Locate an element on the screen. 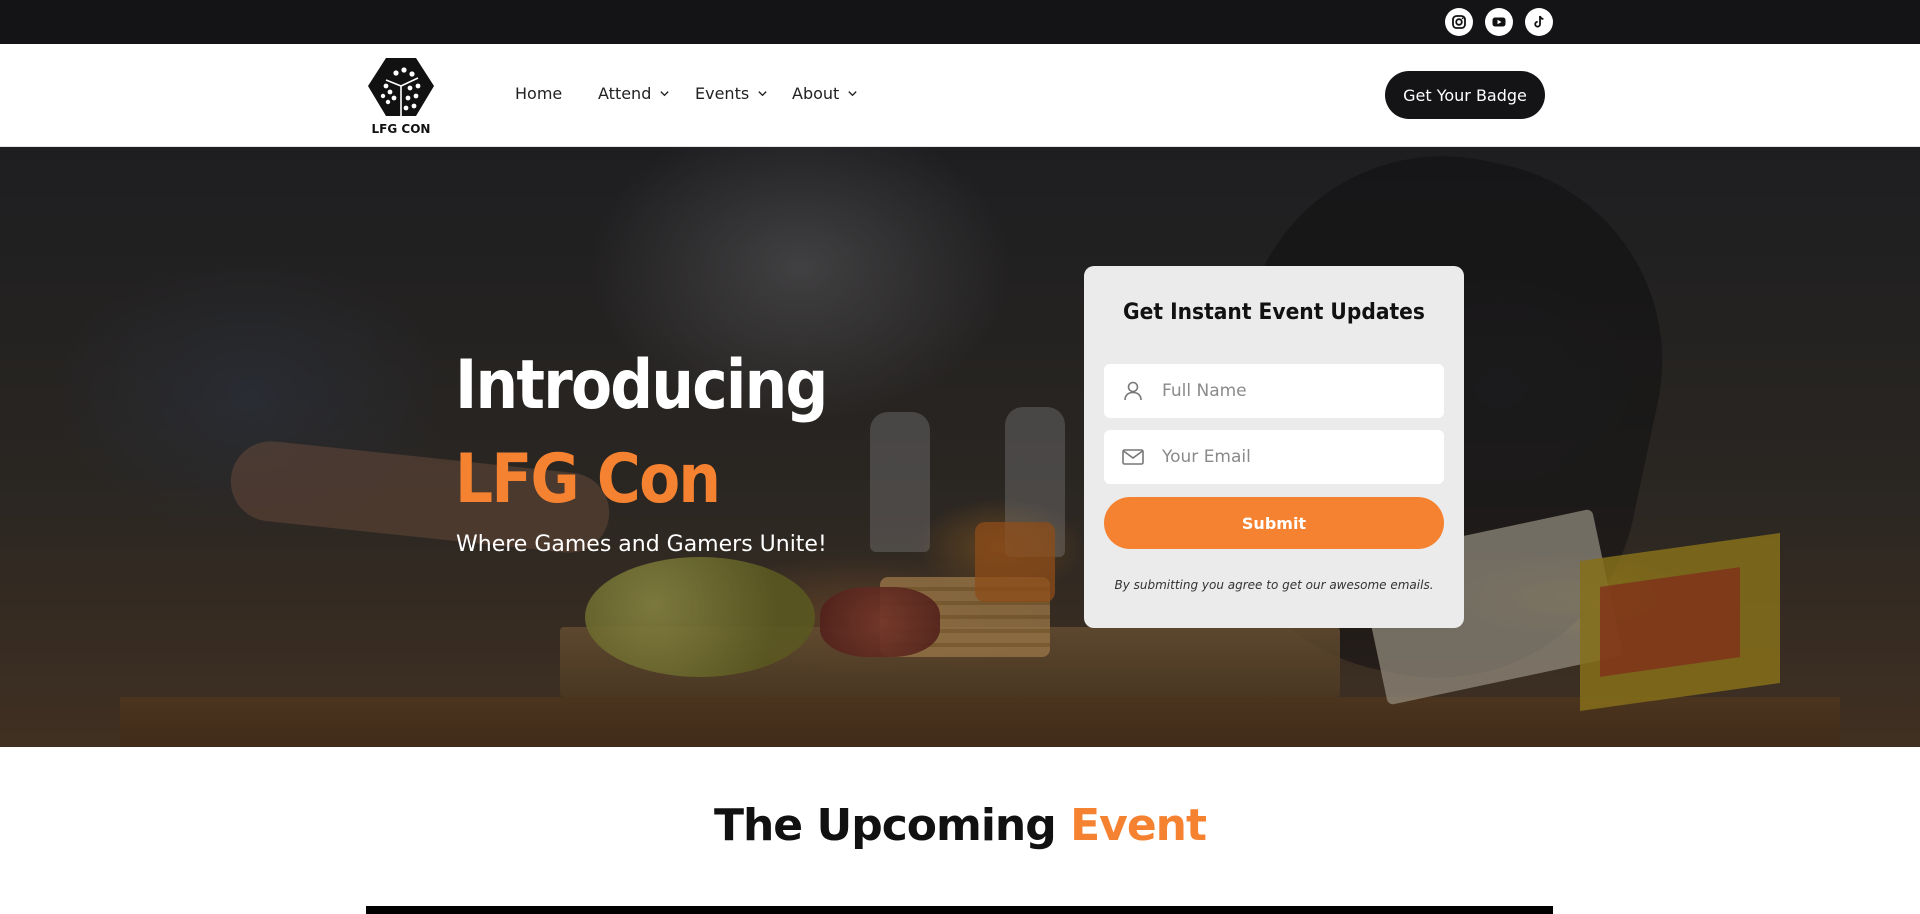 The image size is (1920, 914). hero-subtitle: Where Games and Gamers Unite! is located at coordinates (641, 544).